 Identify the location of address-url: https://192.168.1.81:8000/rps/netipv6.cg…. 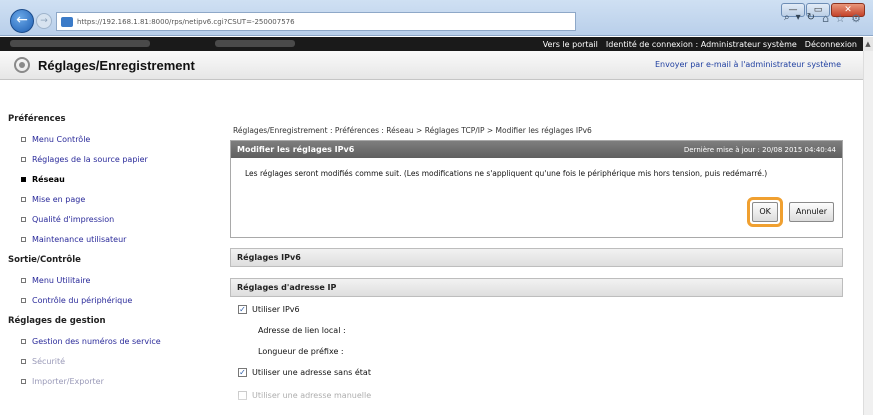
(186, 21).